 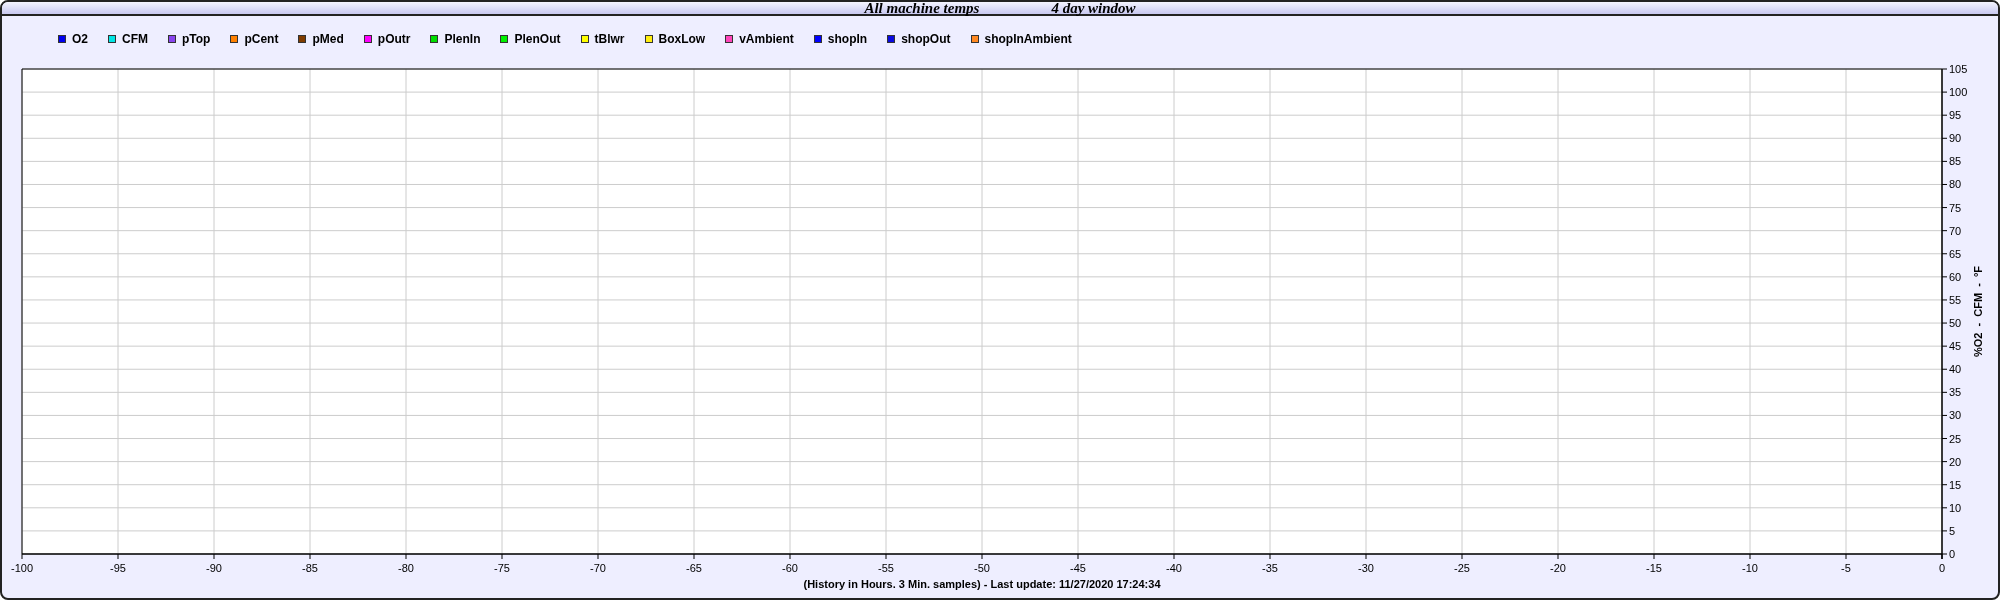 What do you see at coordinates (766, 39) in the screenshot?
I see `legend-label: vAmbient` at bounding box center [766, 39].